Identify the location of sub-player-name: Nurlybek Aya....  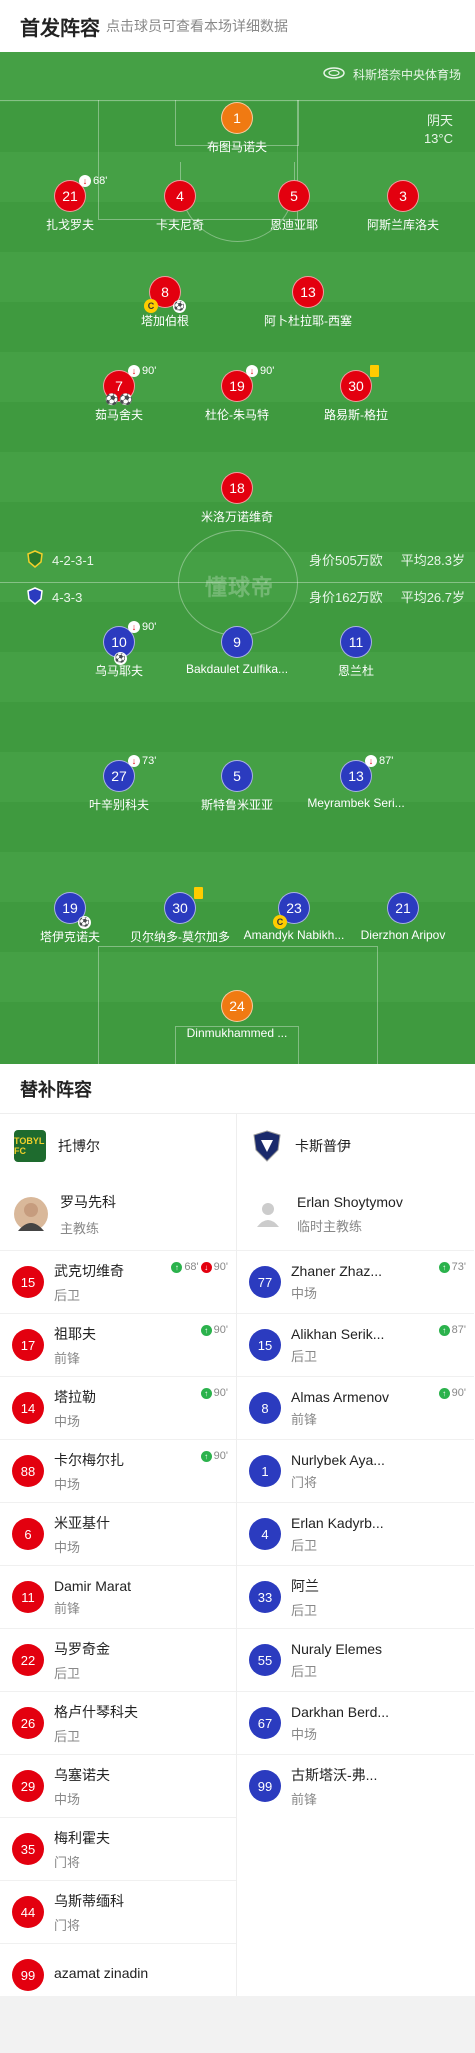
(338, 1459).